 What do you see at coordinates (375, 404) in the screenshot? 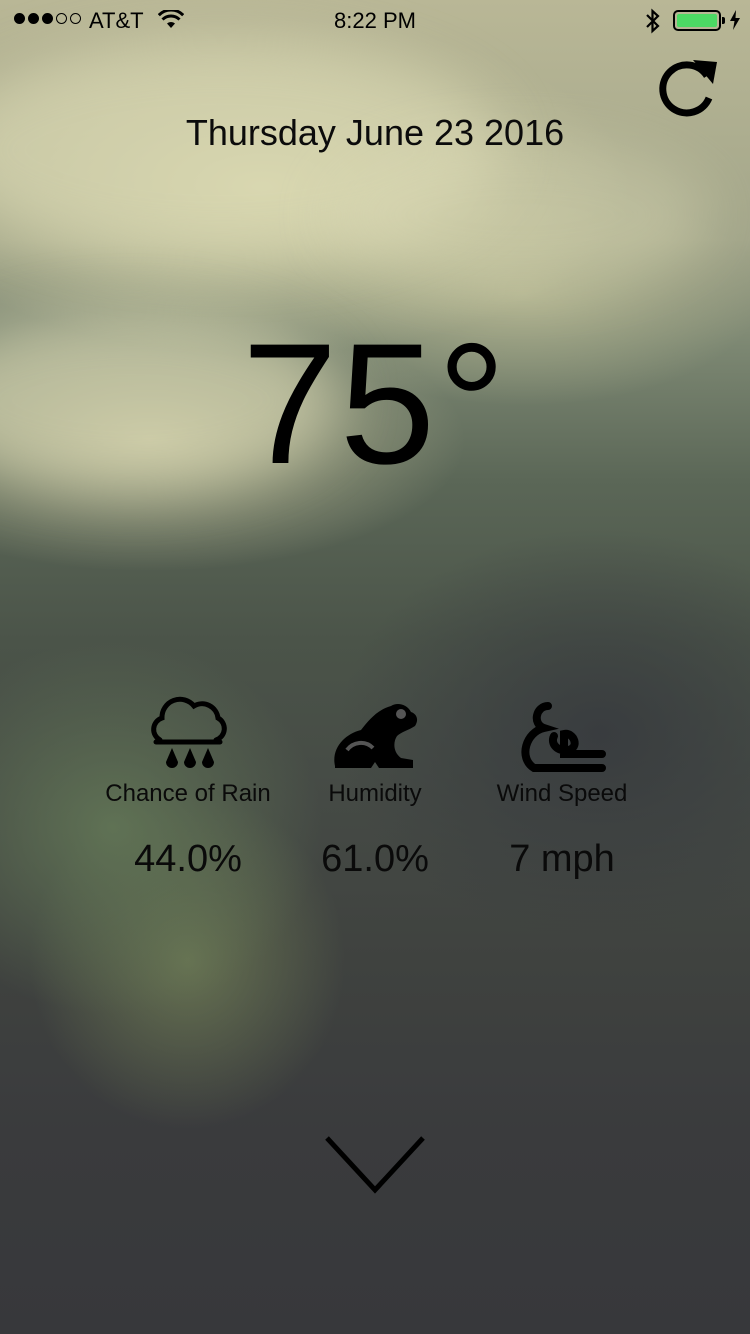
I see `temperature-reading: 75°` at bounding box center [375, 404].